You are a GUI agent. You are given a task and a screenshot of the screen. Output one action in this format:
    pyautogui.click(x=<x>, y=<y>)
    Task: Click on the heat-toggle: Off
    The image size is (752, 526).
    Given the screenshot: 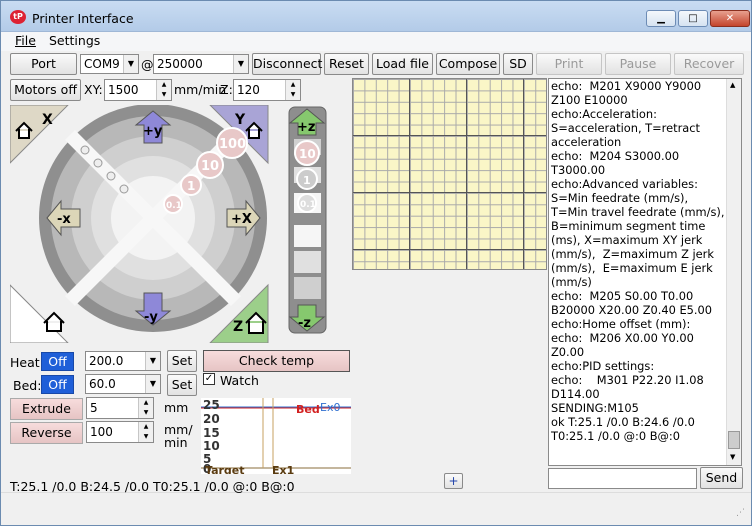 What is the action you would take?
    pyautogui.click(x=57, y=361)
    